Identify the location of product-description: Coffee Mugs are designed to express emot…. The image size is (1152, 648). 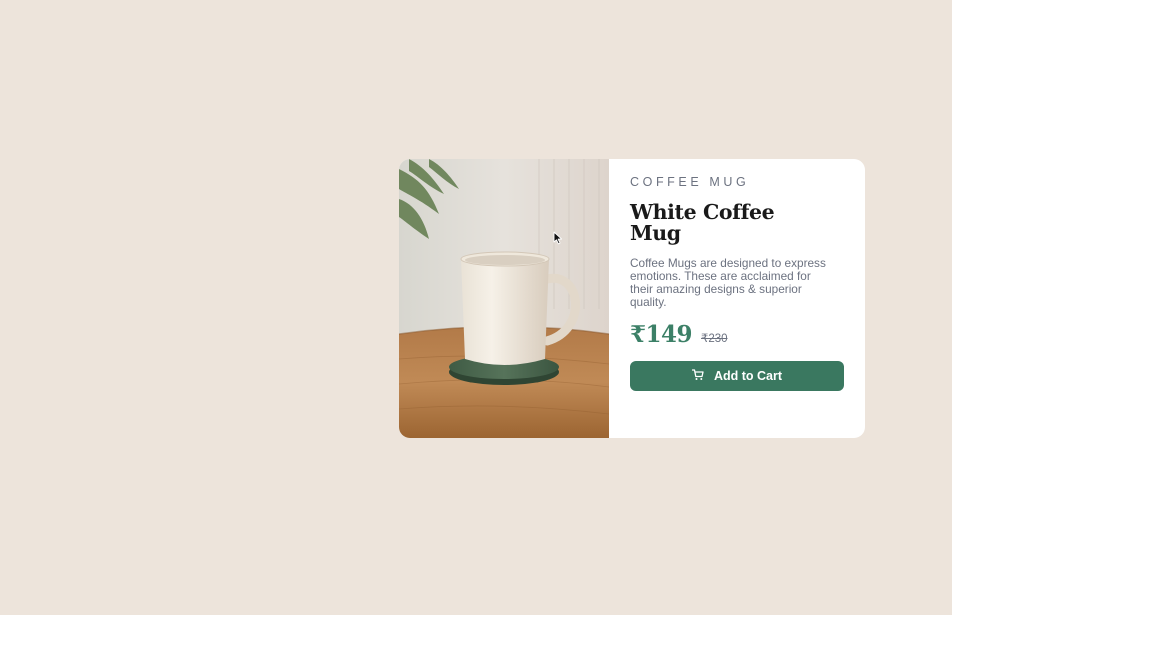
(728, 282).